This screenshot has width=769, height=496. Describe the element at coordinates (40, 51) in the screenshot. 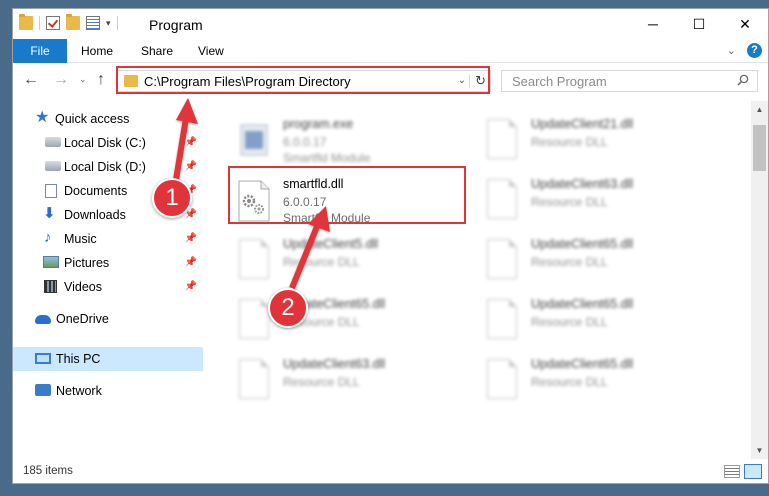

I see `tab-file: File` at that location.